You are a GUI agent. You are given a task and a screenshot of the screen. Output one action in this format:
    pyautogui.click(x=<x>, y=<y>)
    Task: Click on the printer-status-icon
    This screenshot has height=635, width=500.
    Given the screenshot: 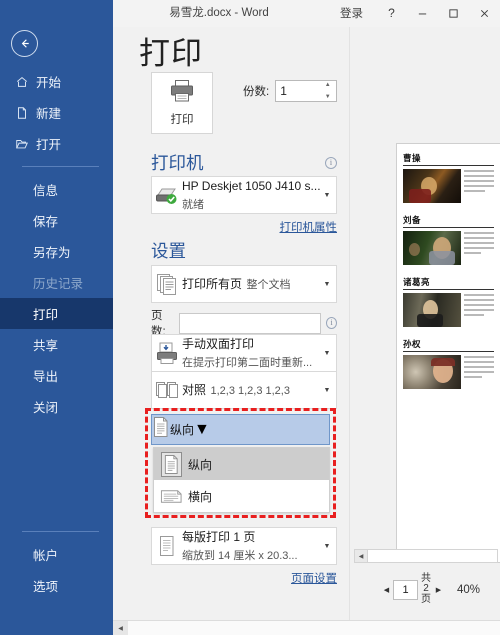 What is the action you would take?
    pyautogui.click(x=167, y=195)
    